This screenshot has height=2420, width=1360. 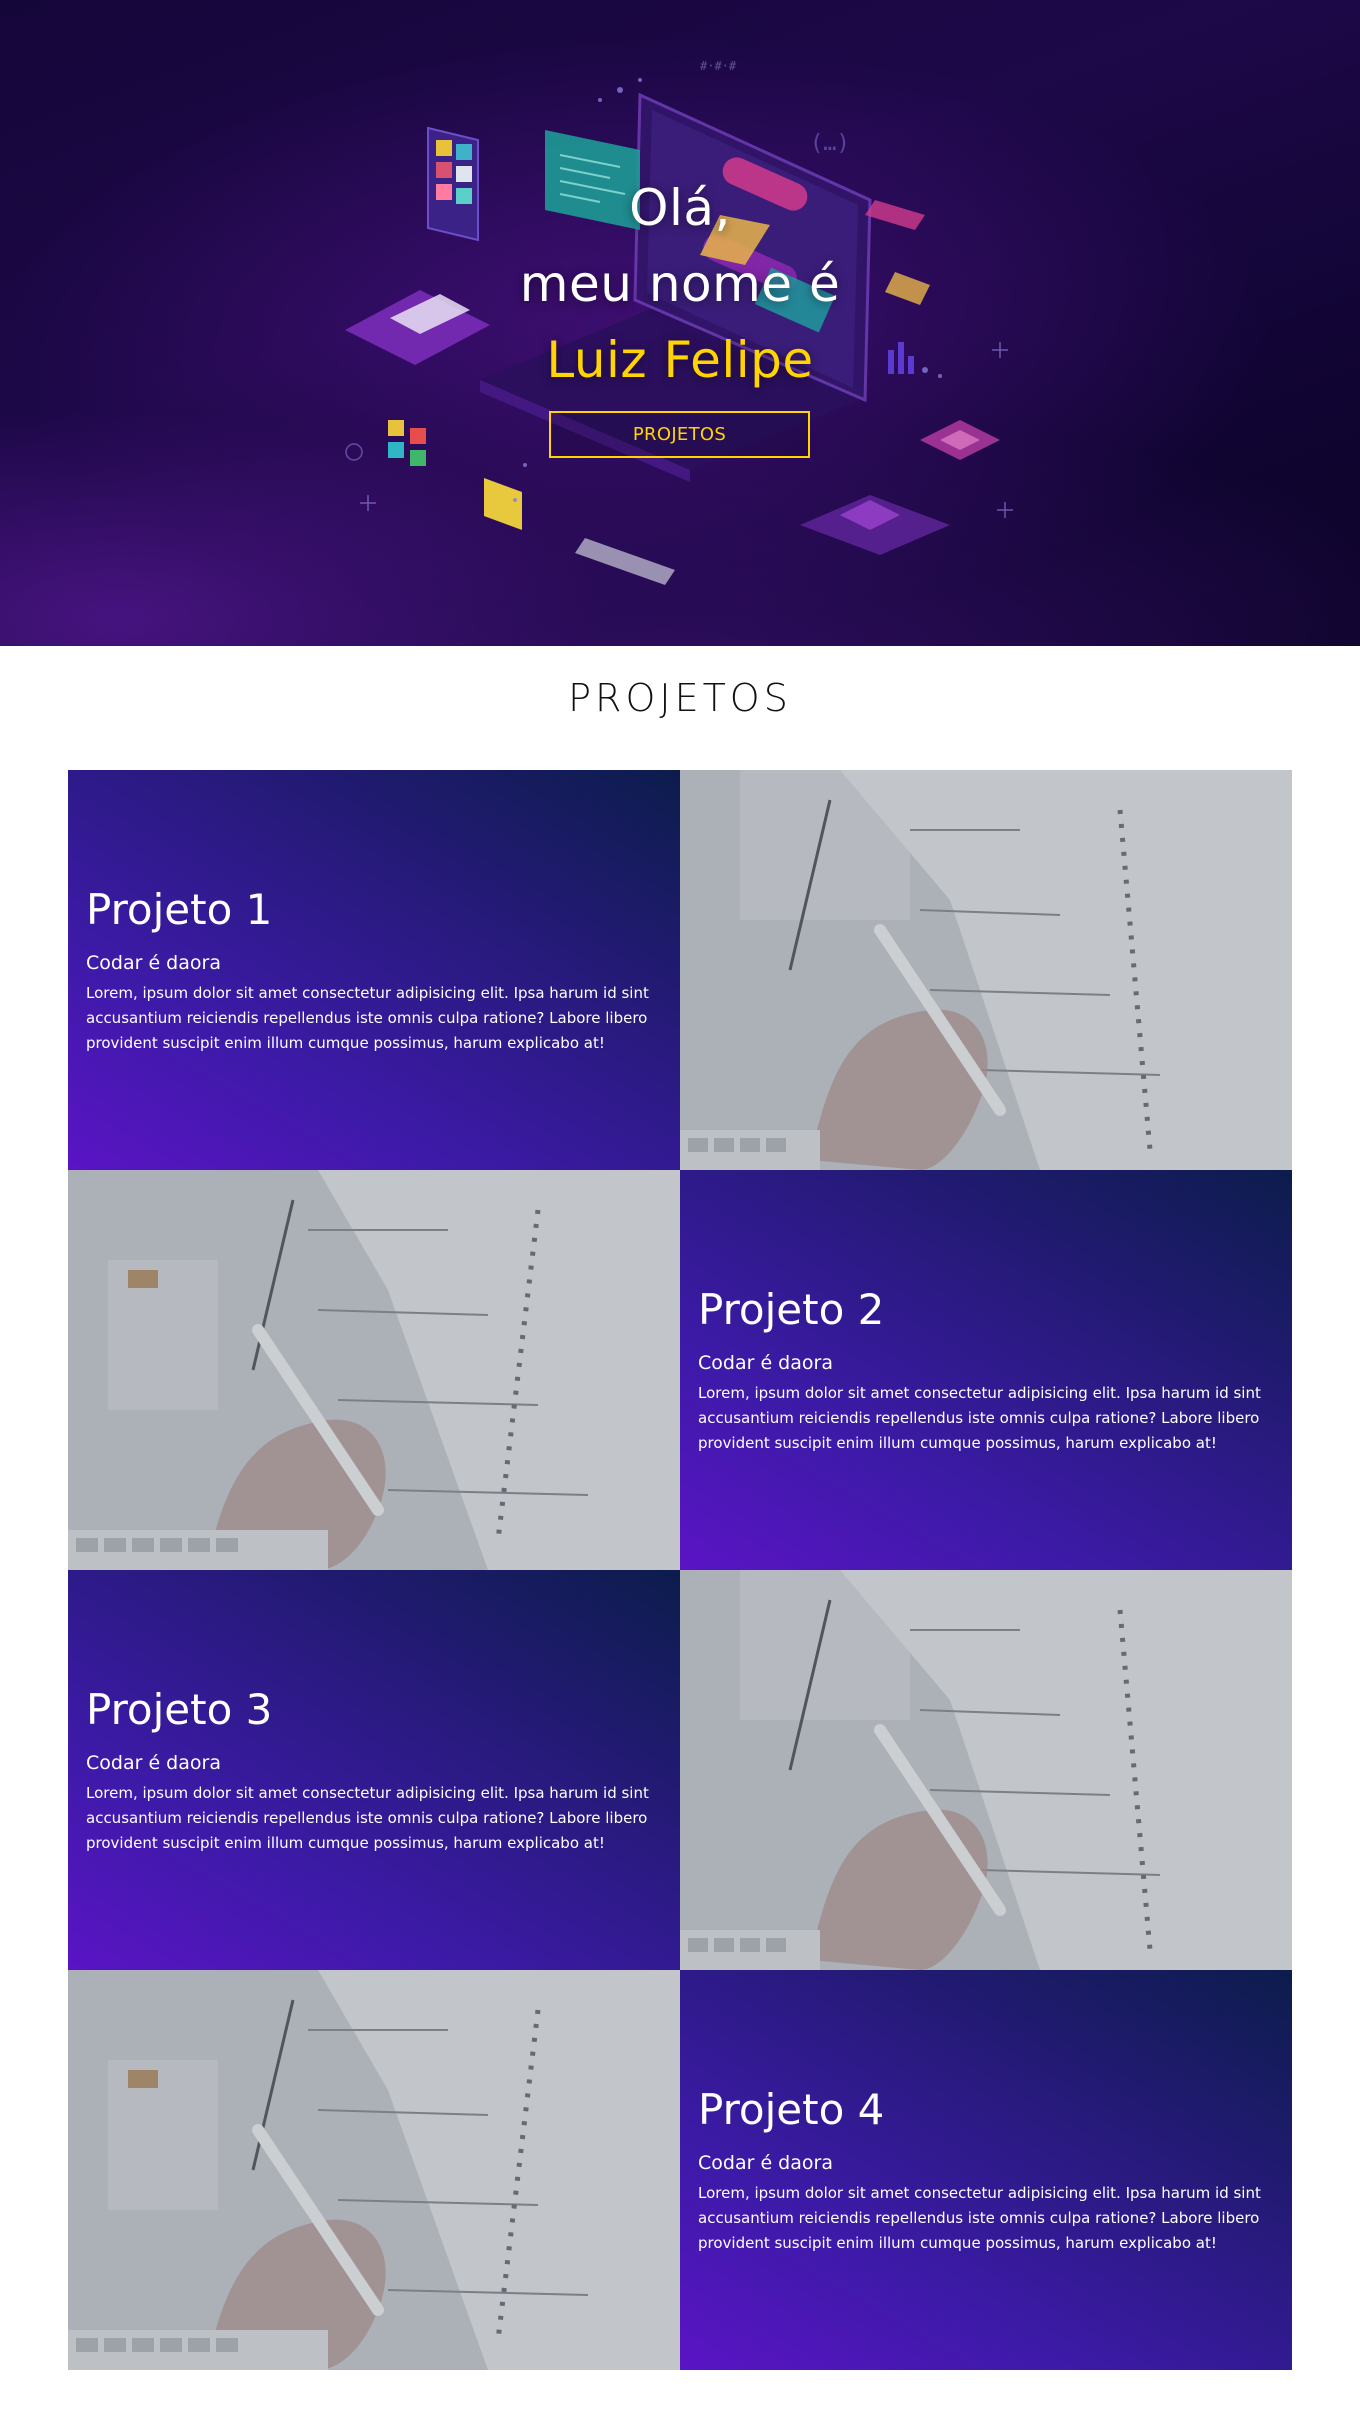 What do you see at coordinates (179, 1709) in the screenshot?
I see `project-title: Projeto 3` at bounding box center [179, 1709].